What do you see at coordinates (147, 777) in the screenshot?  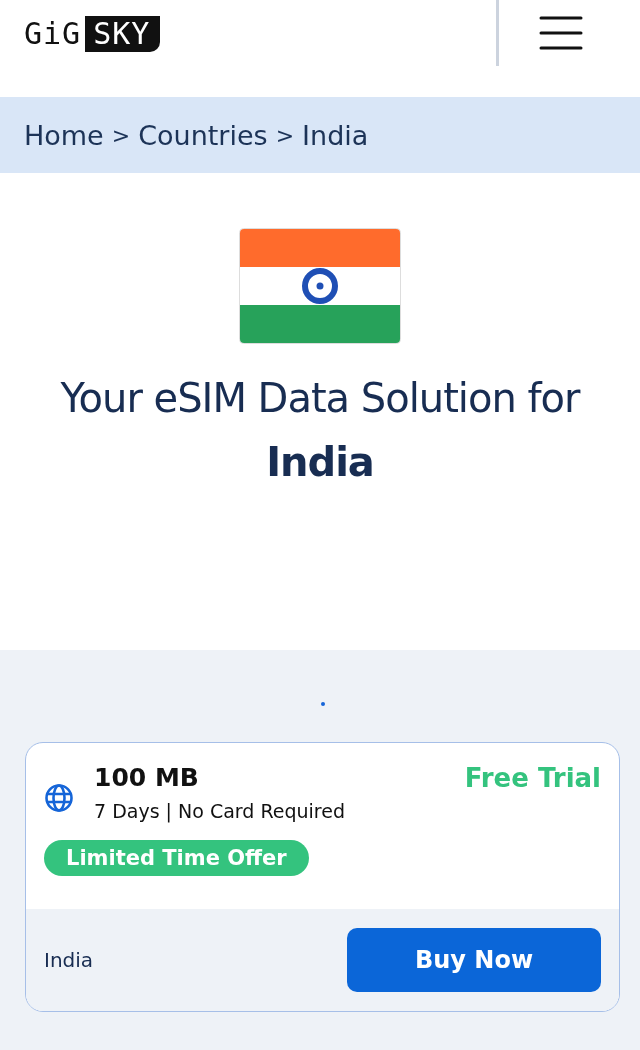 I see `plan-data: 100 MB` at bounding box center [147, 777].